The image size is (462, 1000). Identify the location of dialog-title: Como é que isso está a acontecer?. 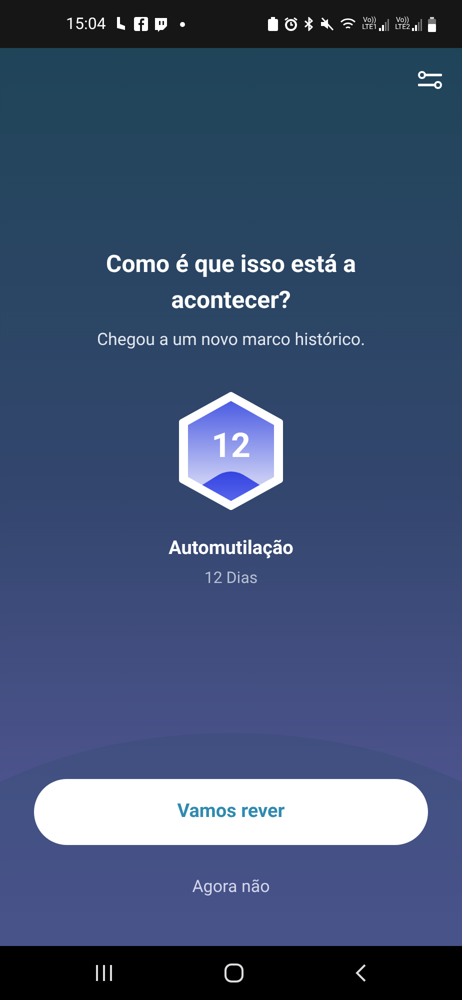
(231, 282).